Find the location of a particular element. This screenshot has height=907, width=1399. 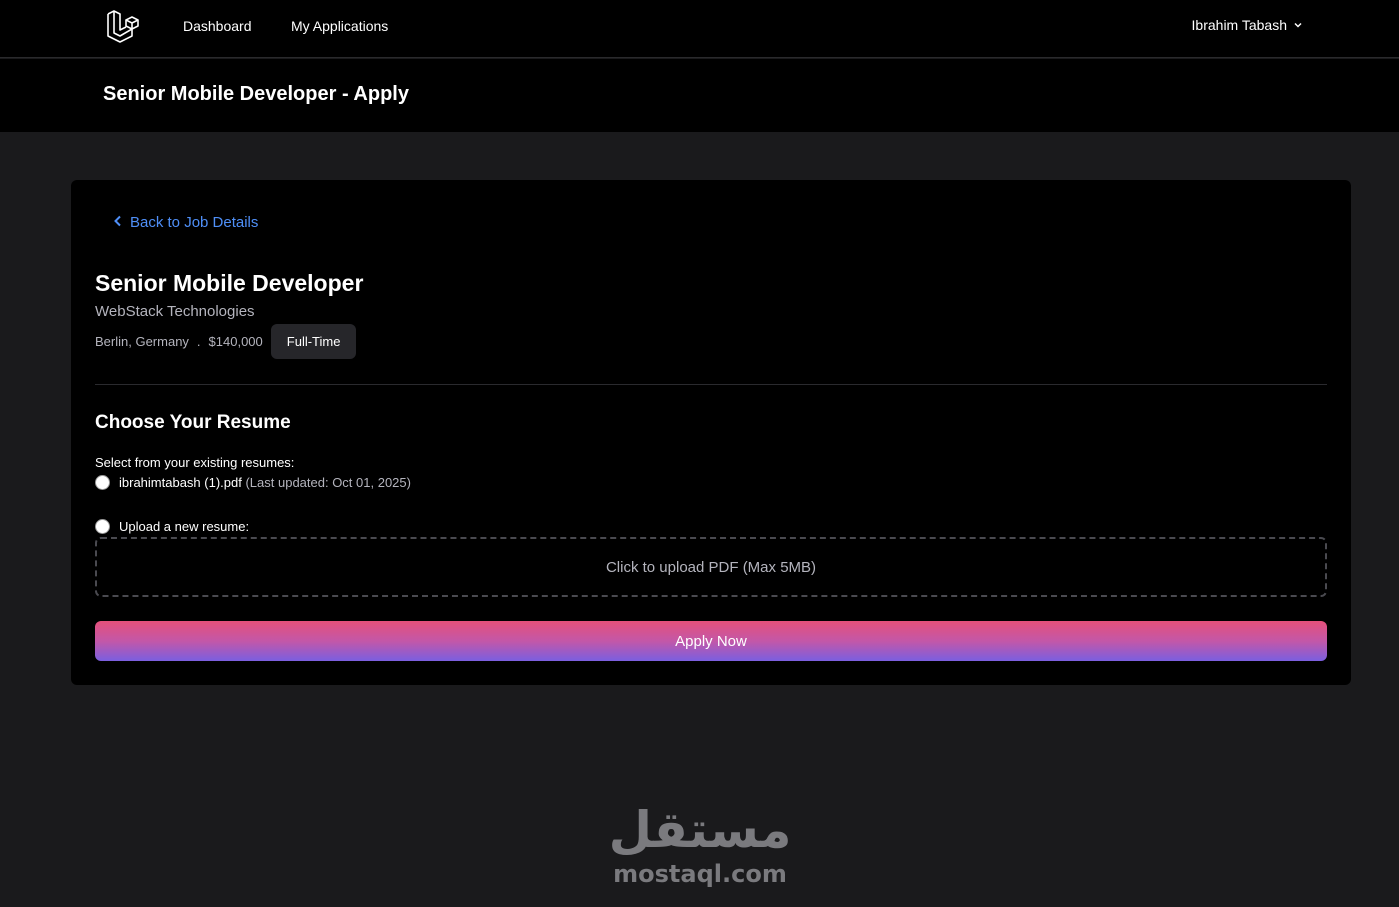

existing-resumes-label: Select from your existing resumes: is located at coordinates (195, 462).